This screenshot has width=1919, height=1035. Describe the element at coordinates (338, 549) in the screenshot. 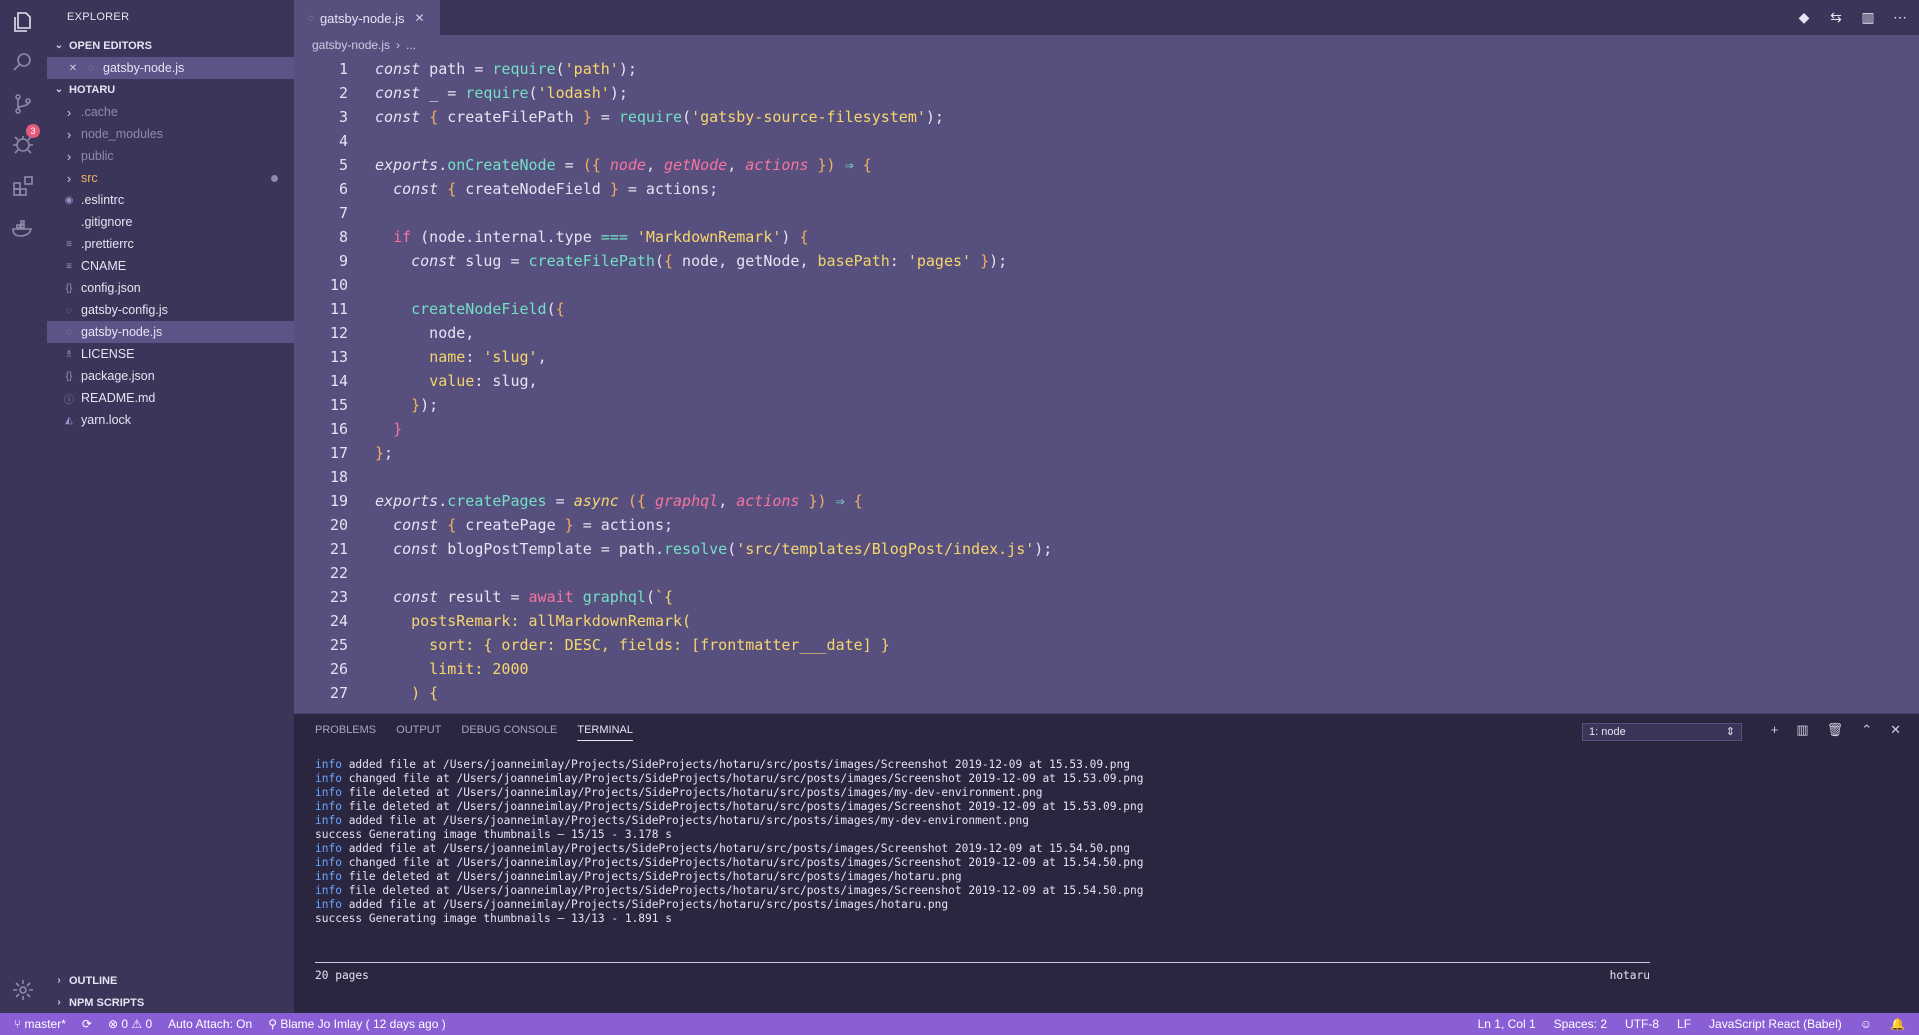

I see `line-number: 21` at that location.